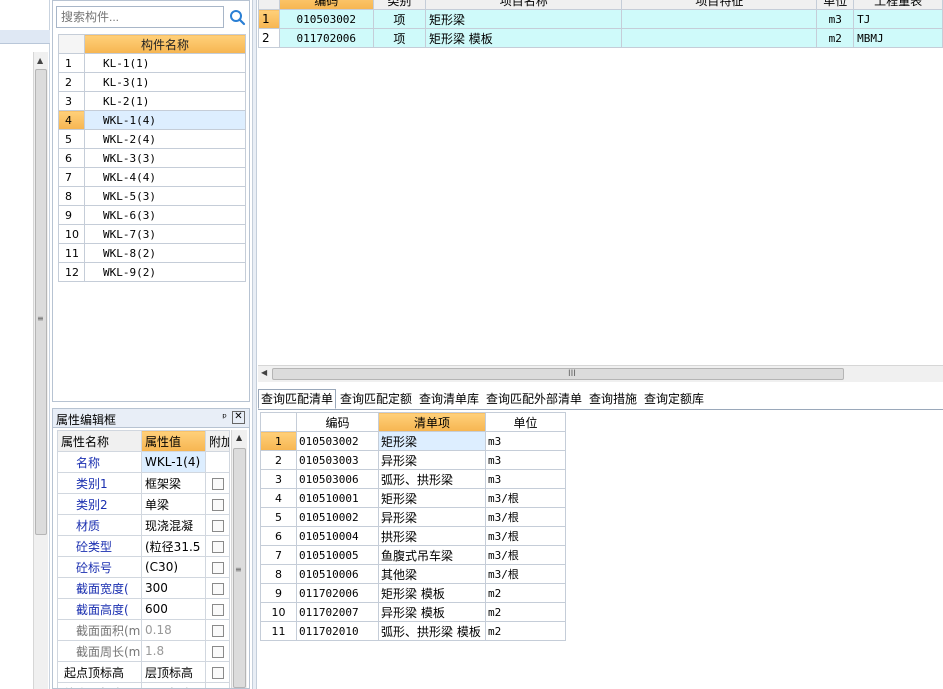 This screenshot has width=943, height=689. What do you see at coordinates (337, 574) in the screenshot?
I see `matched-code-cell: 010510006` at bounding box center [337, 574].